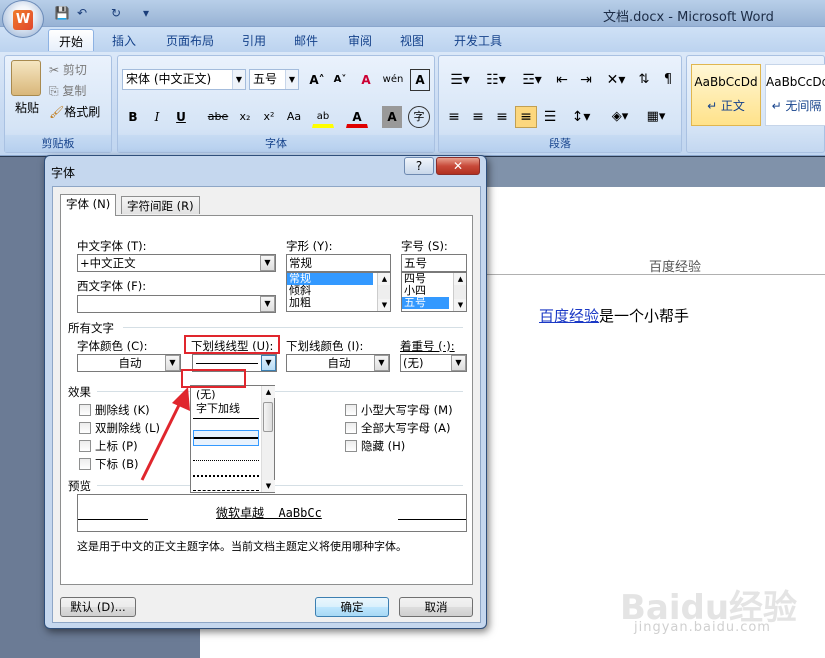  I want to click on undo-icon: ↶, so click(82, 13).